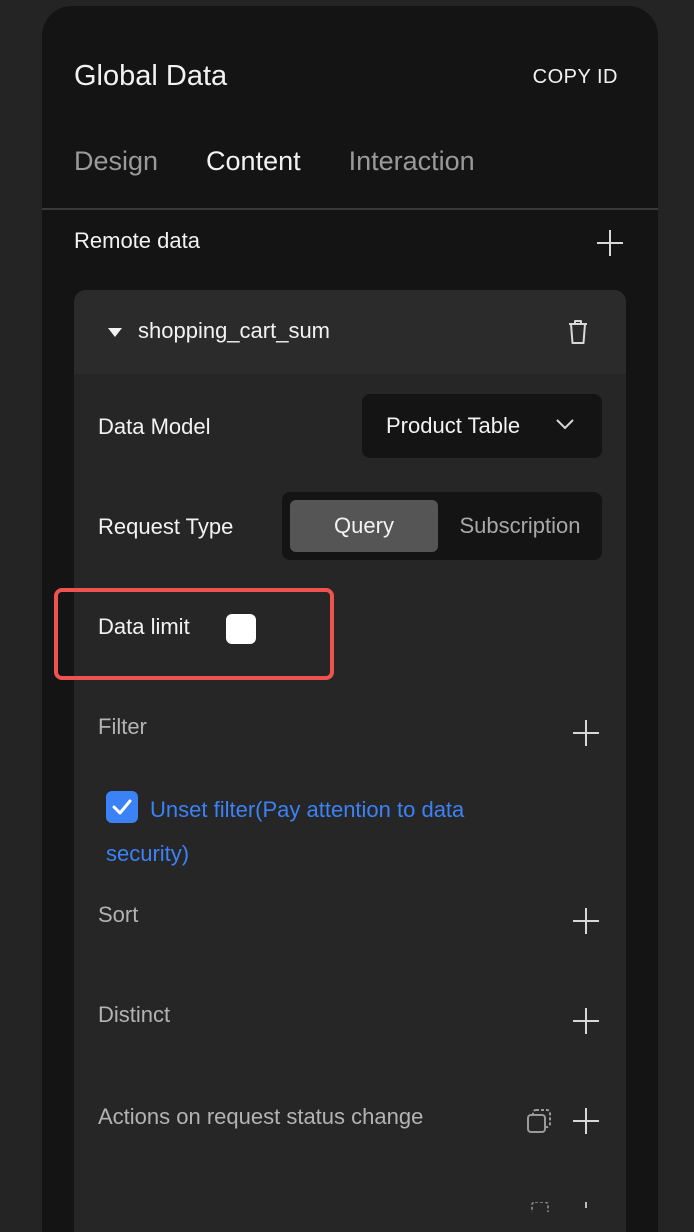  Describe the element at coordinates (586, 1021) in the screenshot. I see `add-distinct-icon` at that location.